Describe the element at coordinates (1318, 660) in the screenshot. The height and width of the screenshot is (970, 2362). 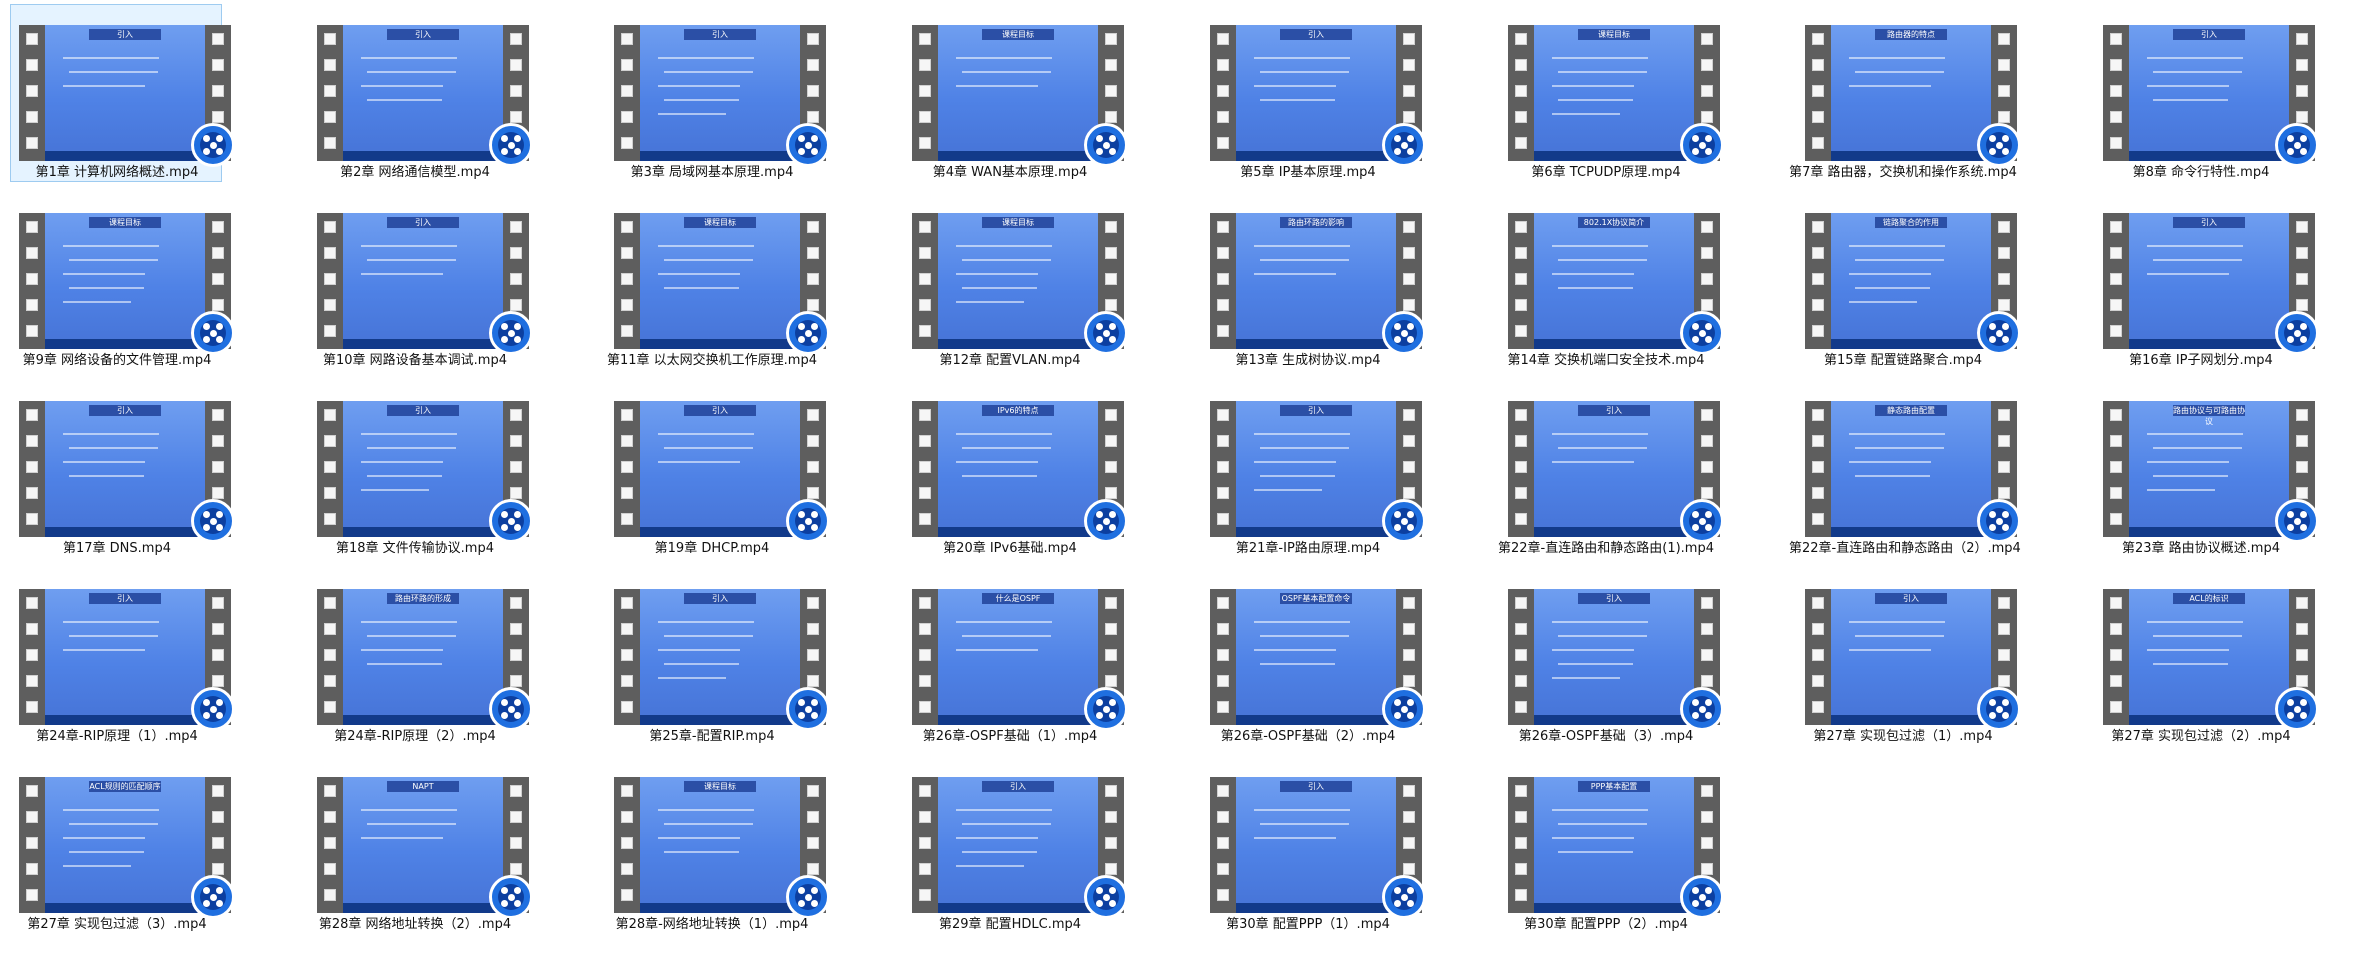
I see `video-thumbnail: OSPF基本配置命令` at that location.